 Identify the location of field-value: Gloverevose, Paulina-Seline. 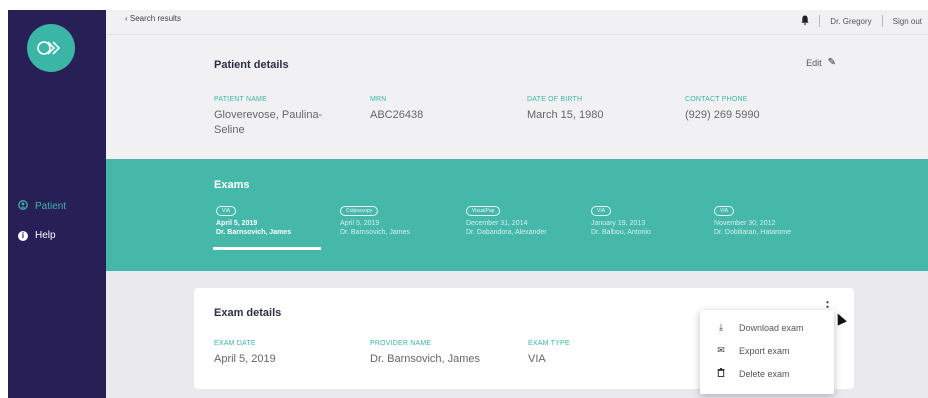
(268, 122).